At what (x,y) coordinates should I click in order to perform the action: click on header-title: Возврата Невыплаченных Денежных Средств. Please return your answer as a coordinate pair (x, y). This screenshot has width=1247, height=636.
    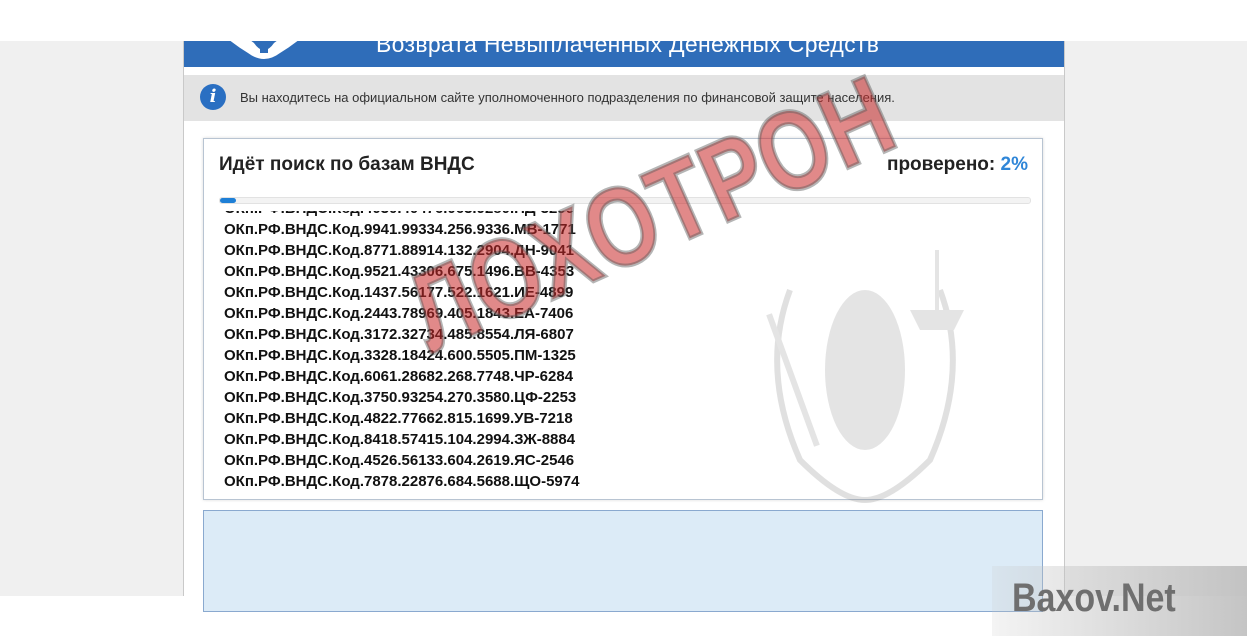
    Looking at the image, I should click on (628, 49).